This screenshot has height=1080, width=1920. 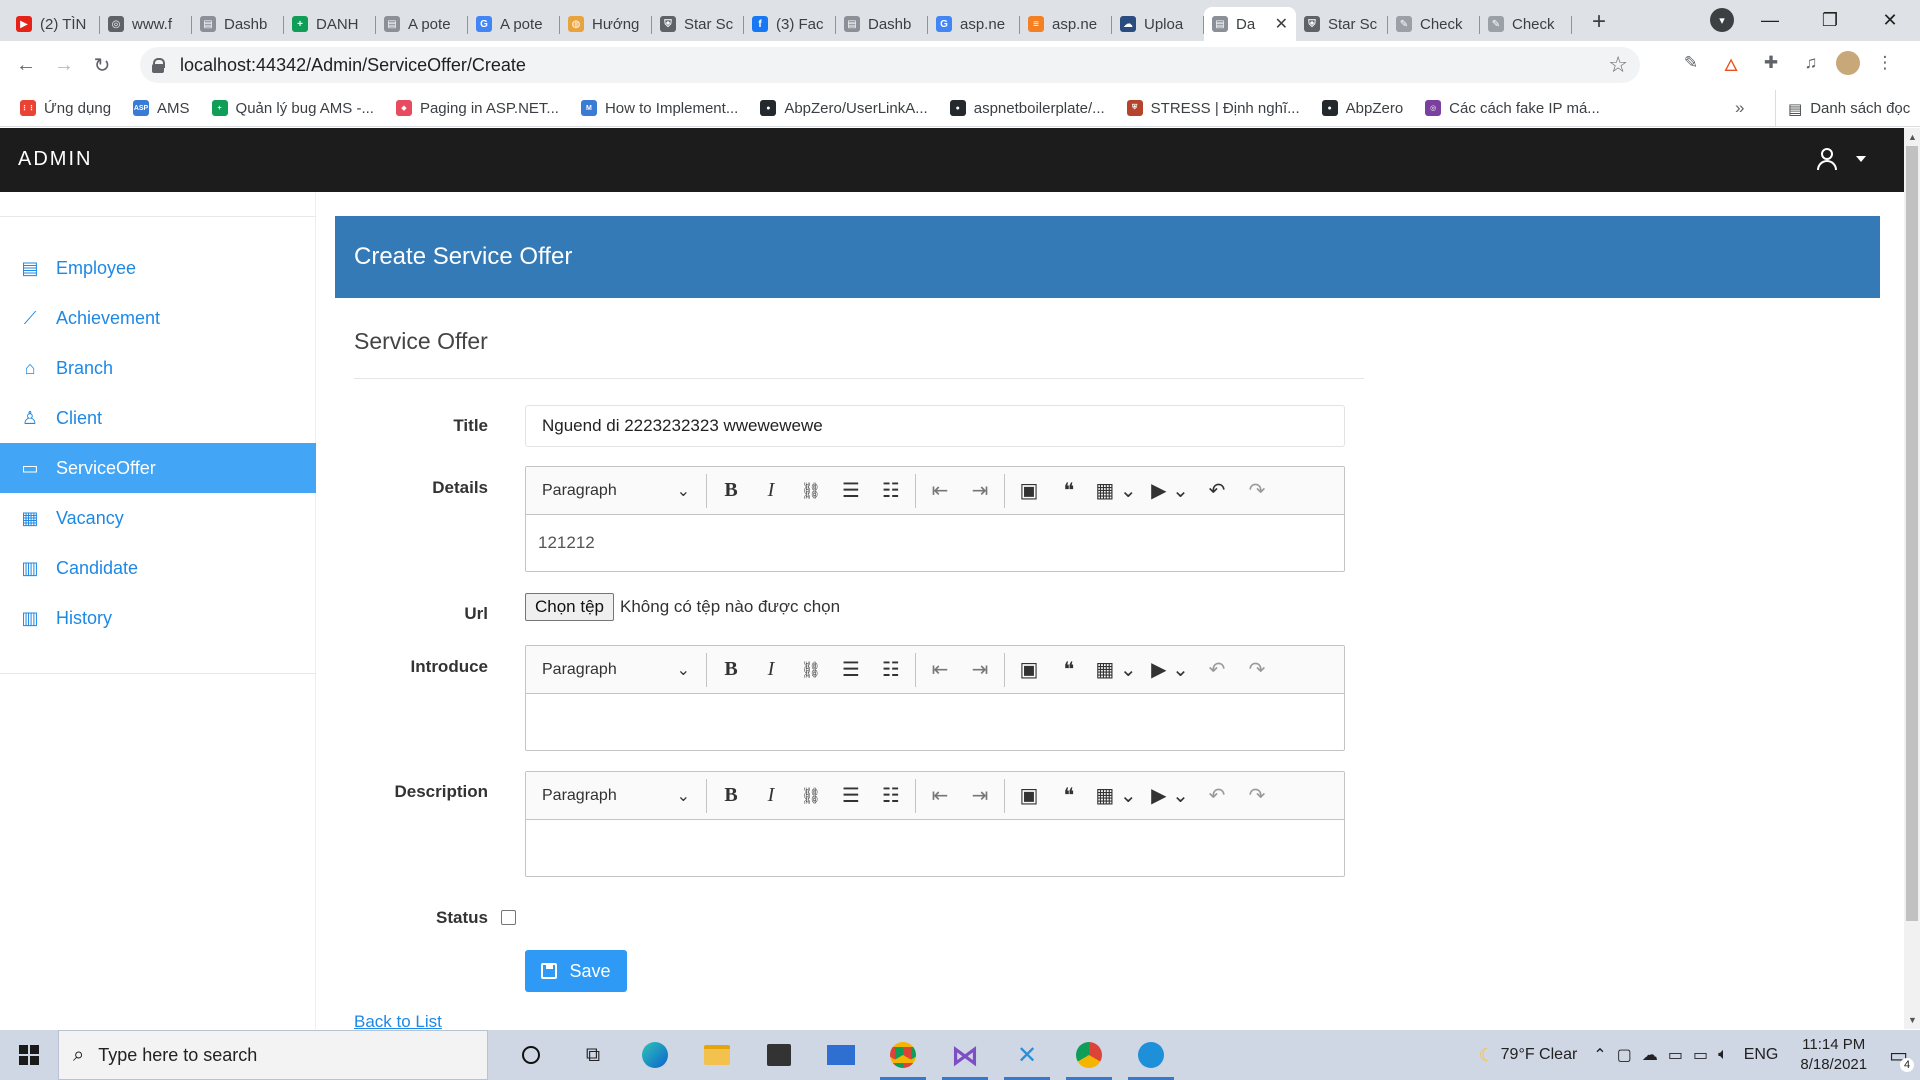 What do you see at coordinates (1618, 65) in the screenshot?
I see `bookmark-star-icon: ☆` at bounding box center [1618, 65].